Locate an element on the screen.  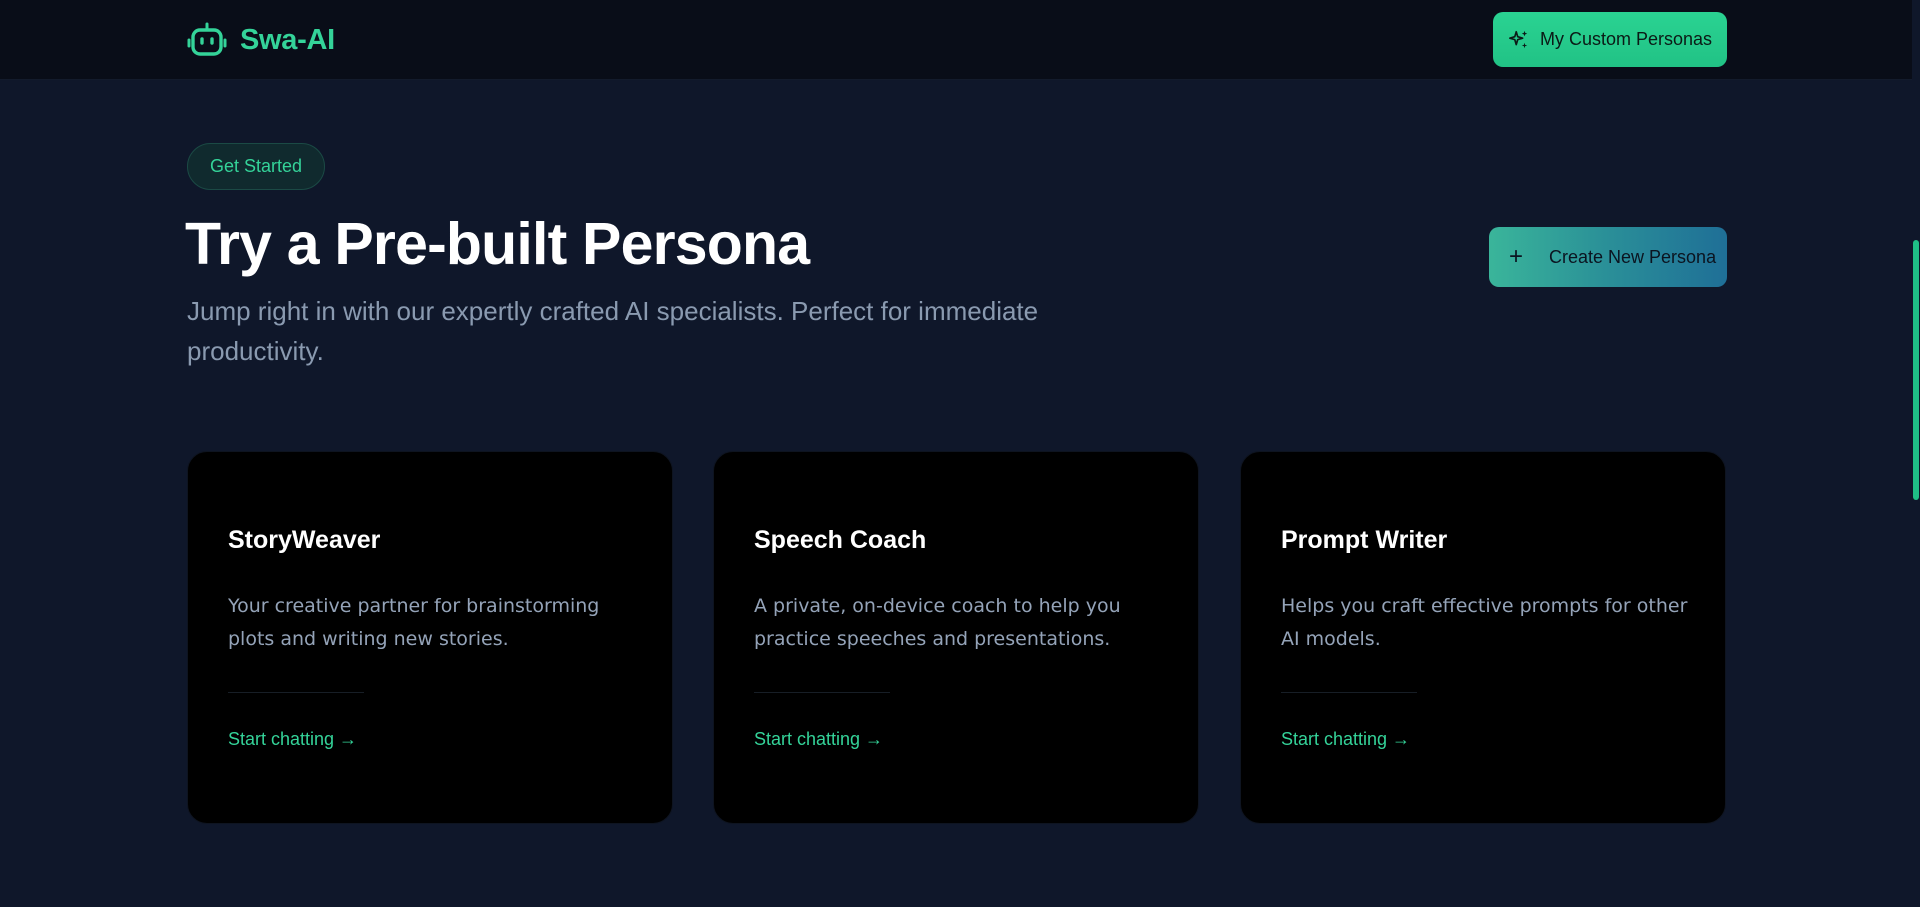
create-new-persona-button: + Create New Persona is located at coordinates (1608, 257).